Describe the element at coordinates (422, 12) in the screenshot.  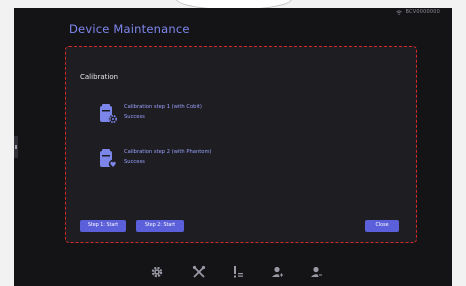
I see `device-id: BCV0000000` at that location.